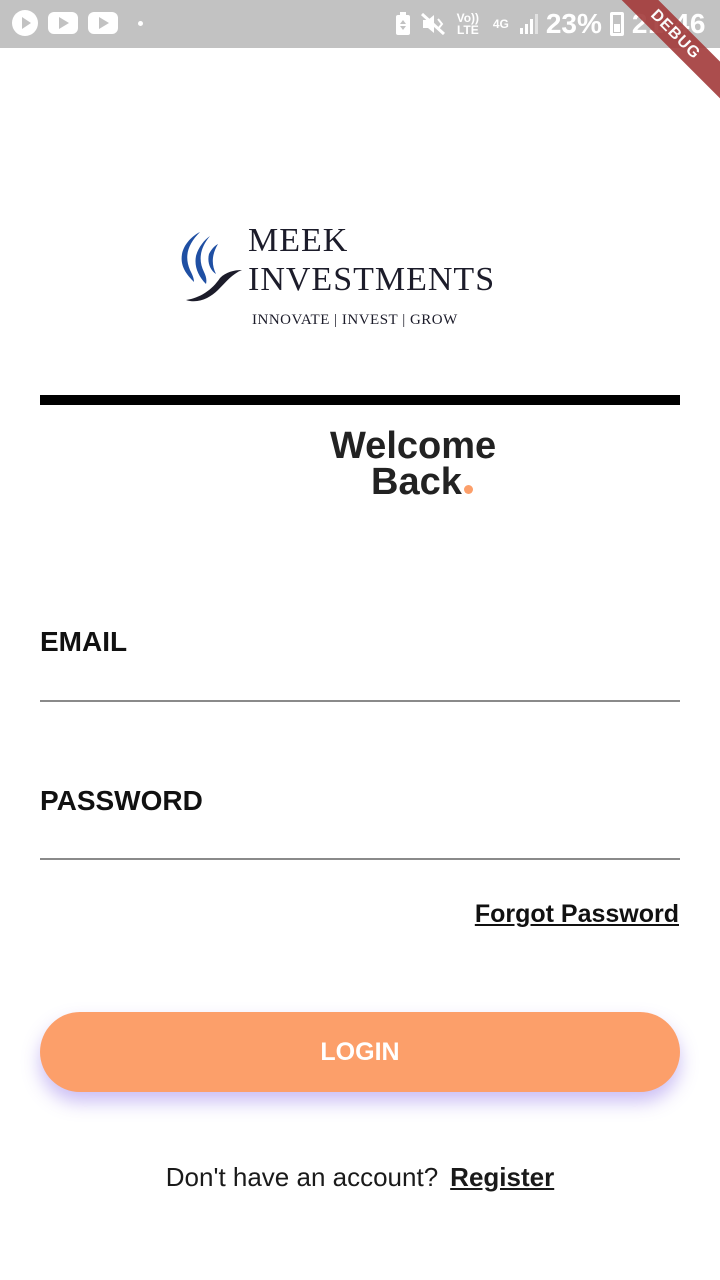 Image resolution: width=720 pixels, height=1280 pixels. What do you see at coordinates (302, 1177) in the screenshot?
I see `register-prompt: Don't have an account?` at bounding box center [302, 1177].